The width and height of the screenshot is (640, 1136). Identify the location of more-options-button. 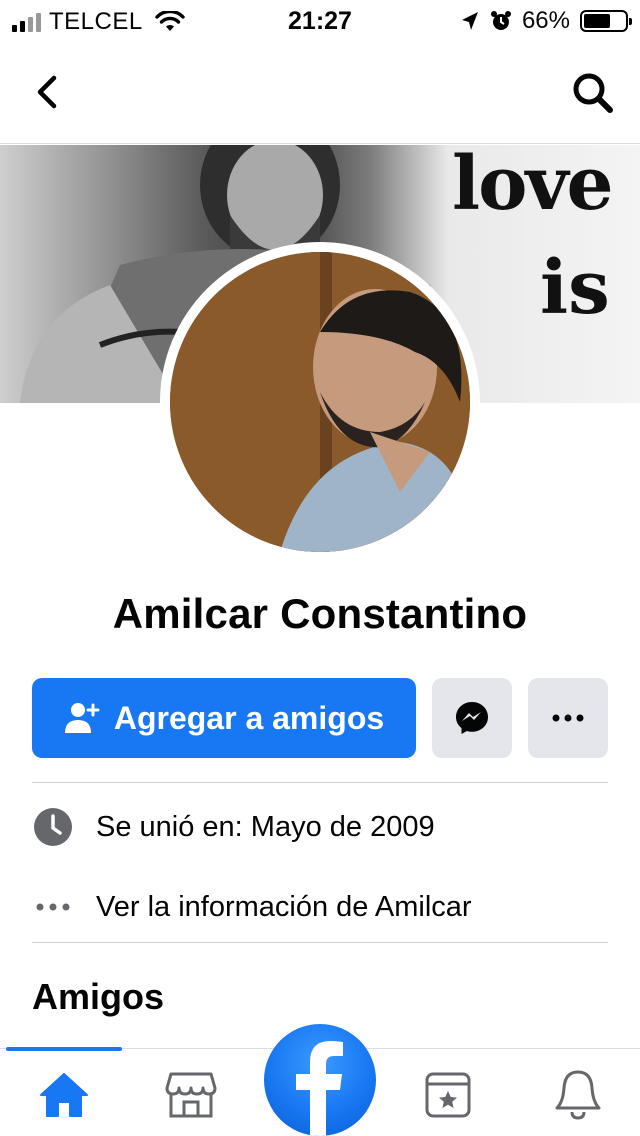
(568, 718).